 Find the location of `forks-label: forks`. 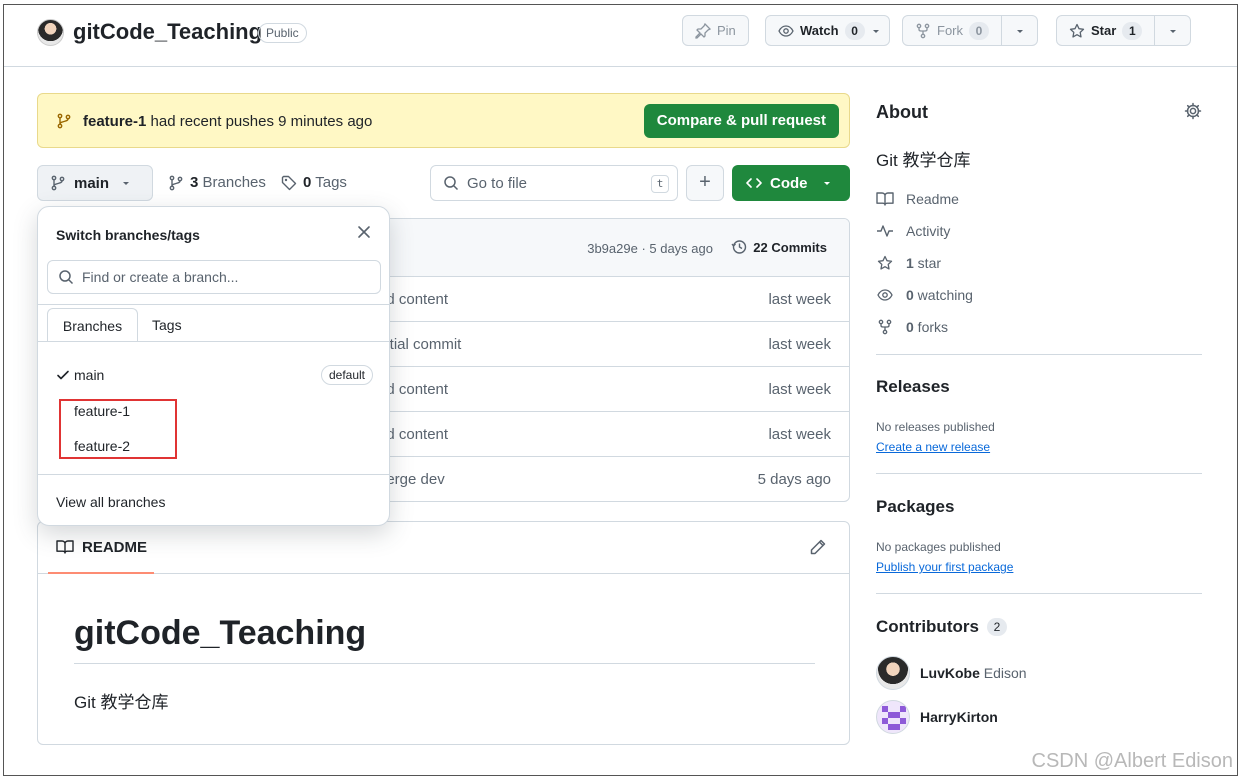

forks-label: forks is located at coordinates (931, 327).